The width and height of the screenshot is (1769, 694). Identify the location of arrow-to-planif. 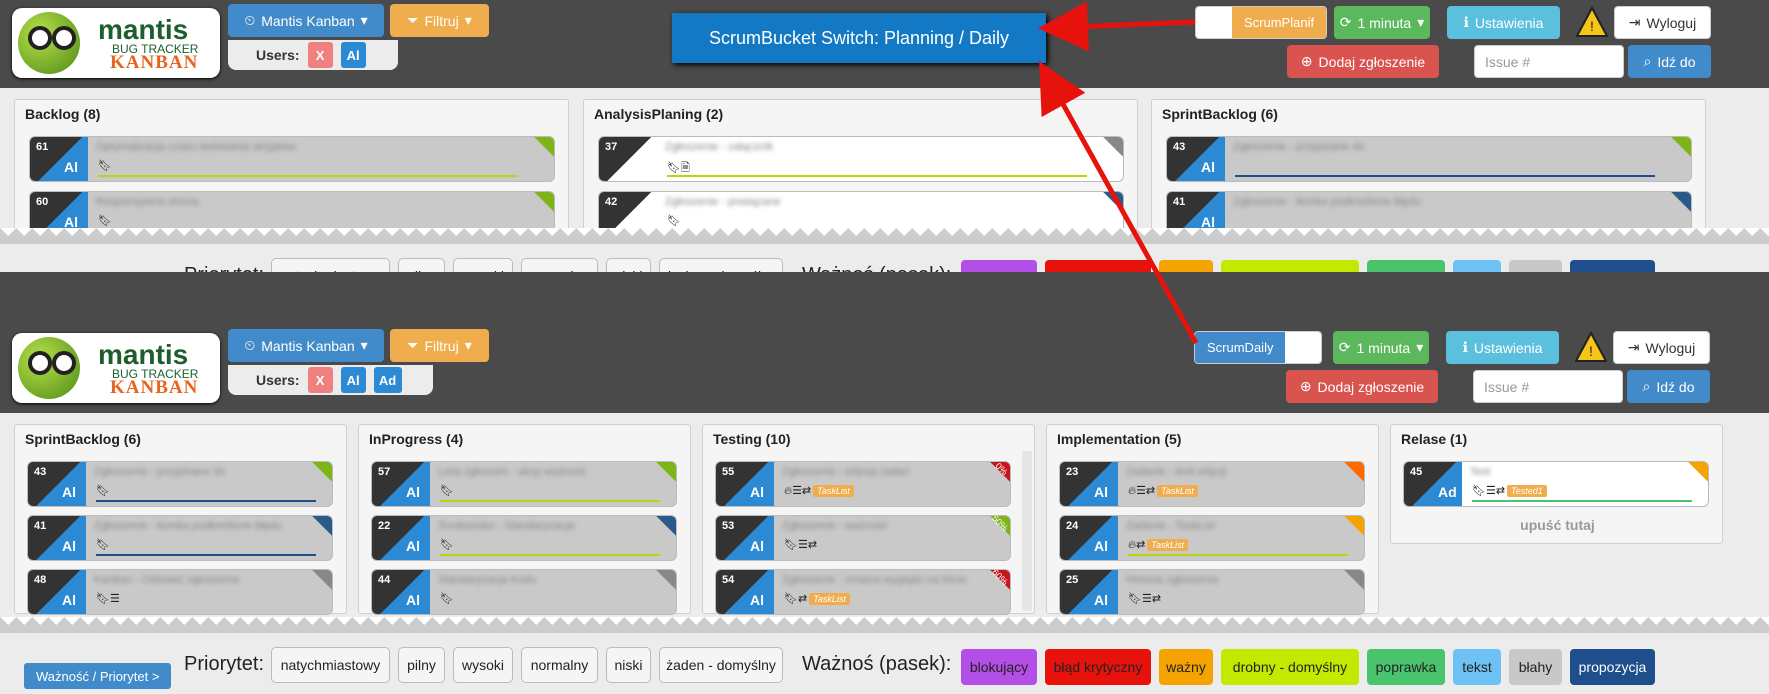
(1117, 26).